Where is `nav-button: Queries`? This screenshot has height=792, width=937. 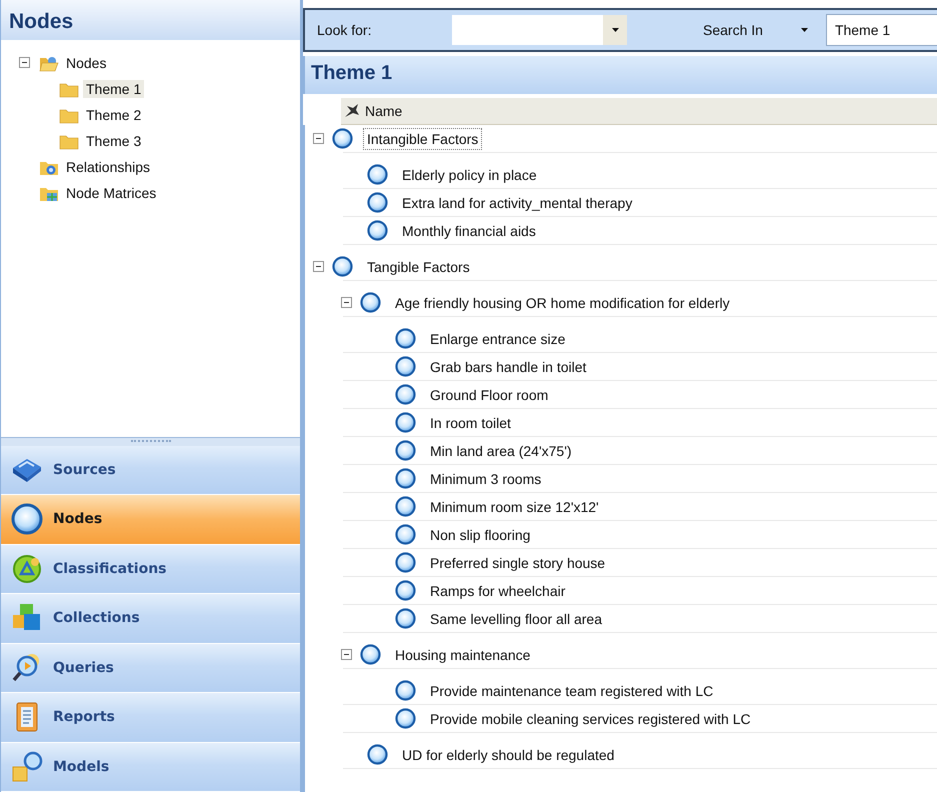 nav-button: Queries is located at coordinates (150, 668).